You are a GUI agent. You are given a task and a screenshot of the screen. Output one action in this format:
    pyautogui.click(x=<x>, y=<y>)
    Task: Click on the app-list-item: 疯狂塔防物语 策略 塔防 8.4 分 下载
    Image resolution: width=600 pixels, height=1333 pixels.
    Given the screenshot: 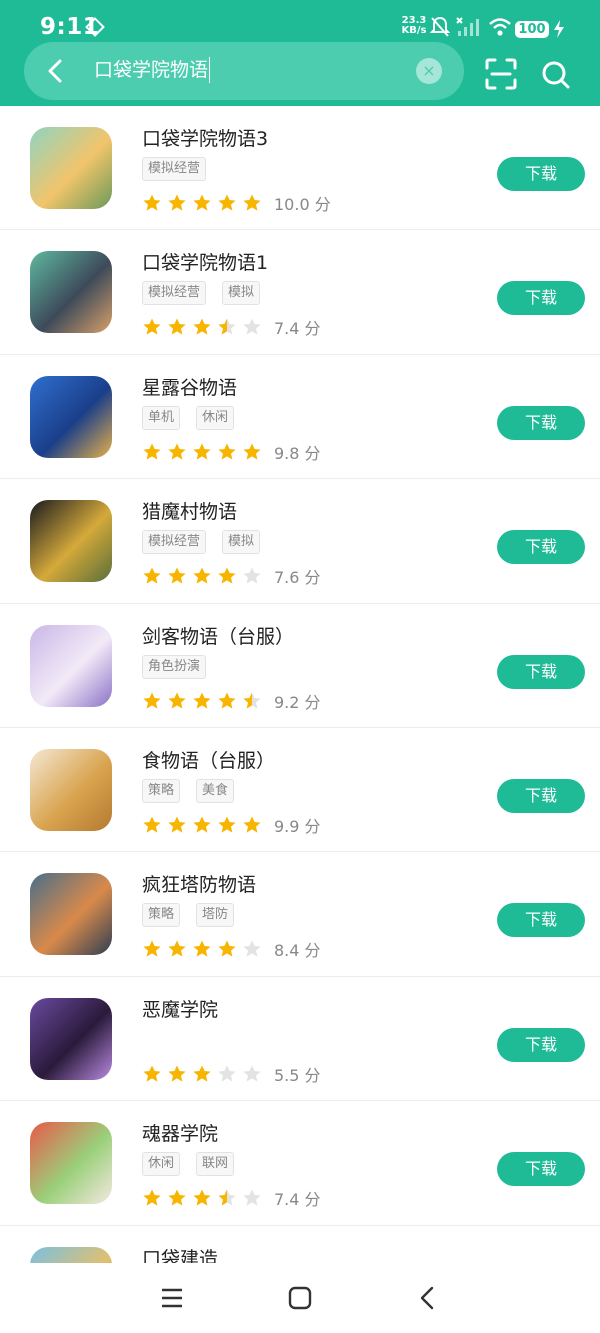 What is the action you would take?
    pyautogui.click(x=300, y=914)
    